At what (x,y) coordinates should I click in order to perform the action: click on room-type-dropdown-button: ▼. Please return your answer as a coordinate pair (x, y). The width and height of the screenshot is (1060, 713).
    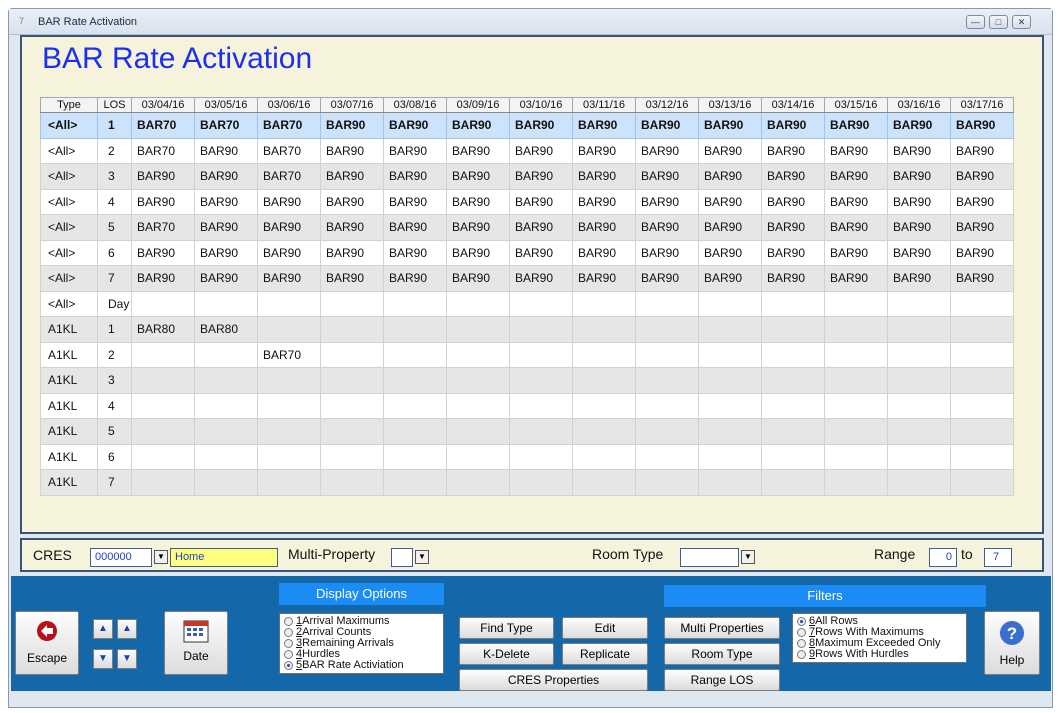
    Looking at the image, I should click on (748, 557).